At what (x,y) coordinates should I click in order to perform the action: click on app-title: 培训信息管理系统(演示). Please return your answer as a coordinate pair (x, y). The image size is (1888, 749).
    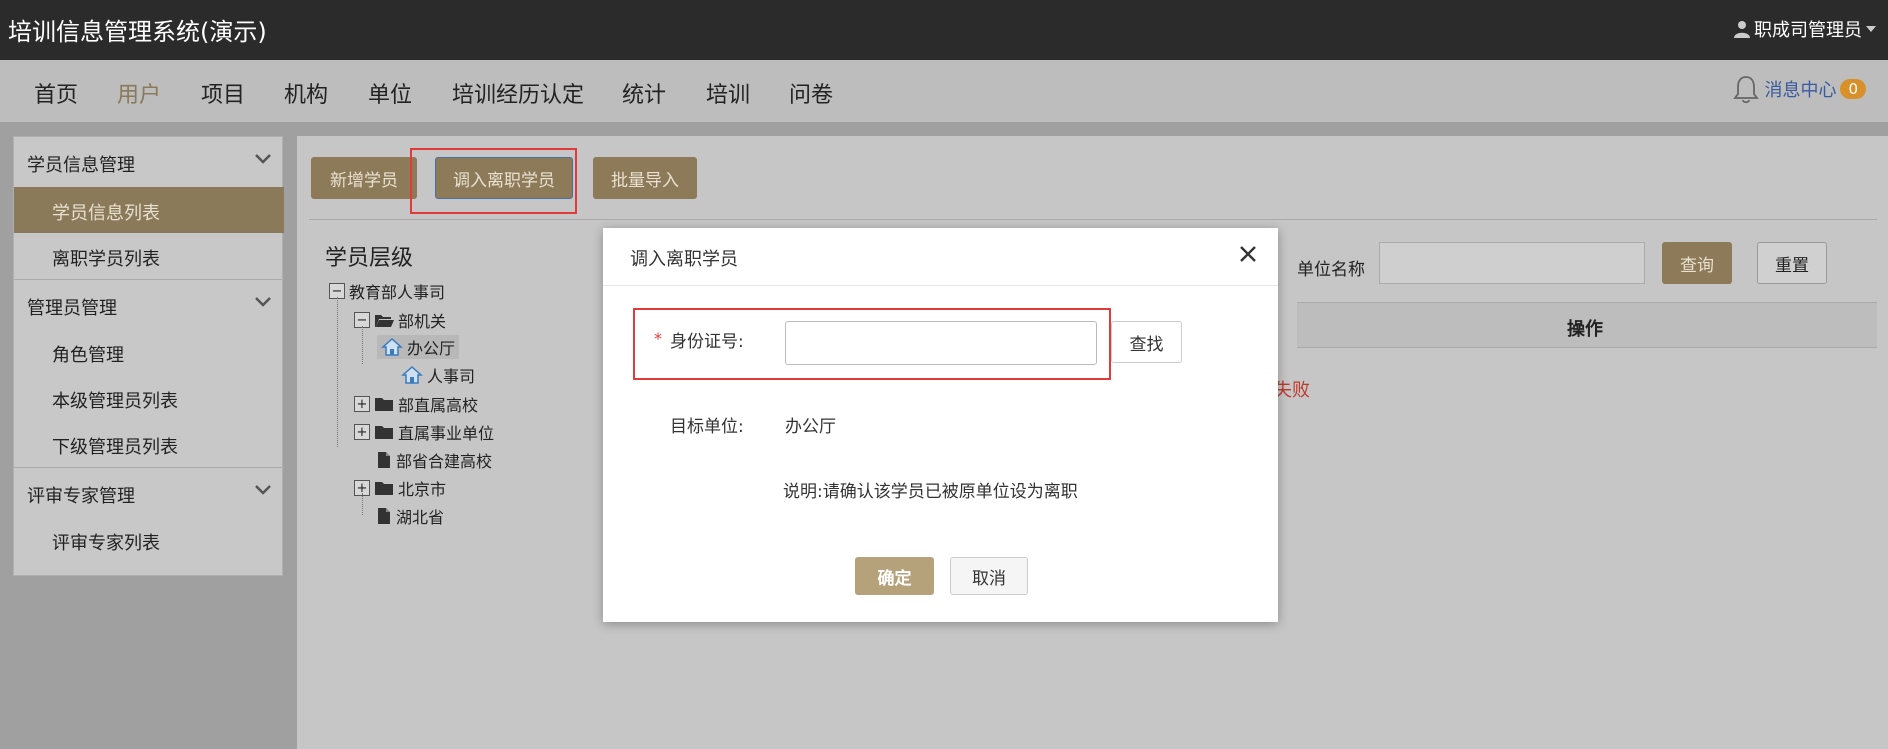
    Looking at the image, I should click on (137, 32).